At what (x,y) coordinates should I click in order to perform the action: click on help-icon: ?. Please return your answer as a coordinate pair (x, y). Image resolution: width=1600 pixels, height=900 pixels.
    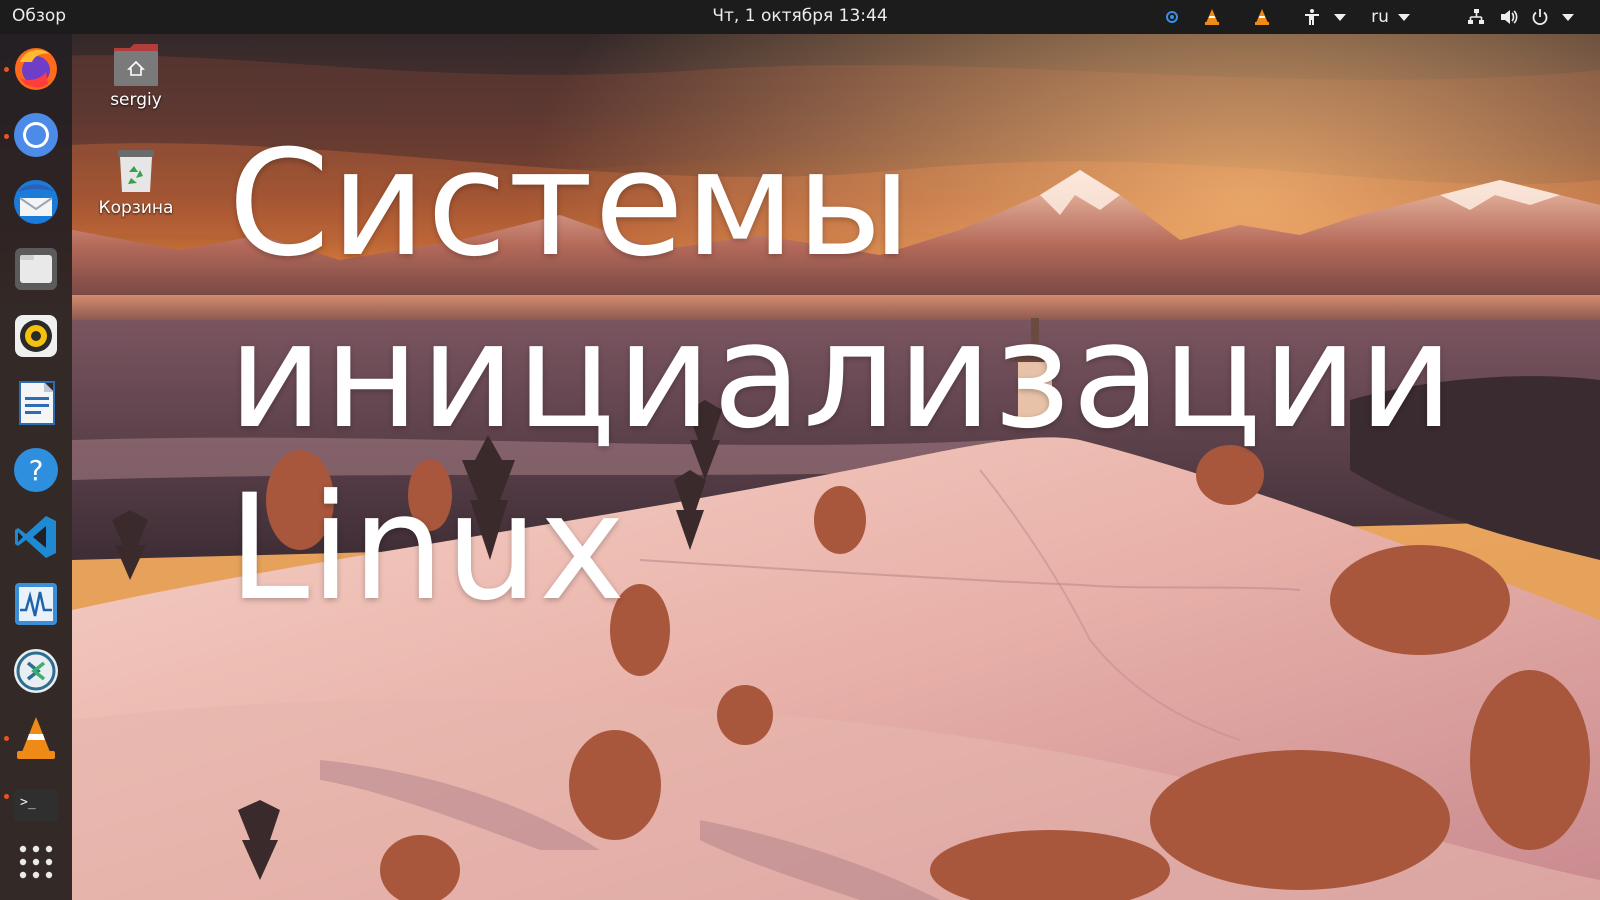
    Looking at the image, I should click on (36, 470).